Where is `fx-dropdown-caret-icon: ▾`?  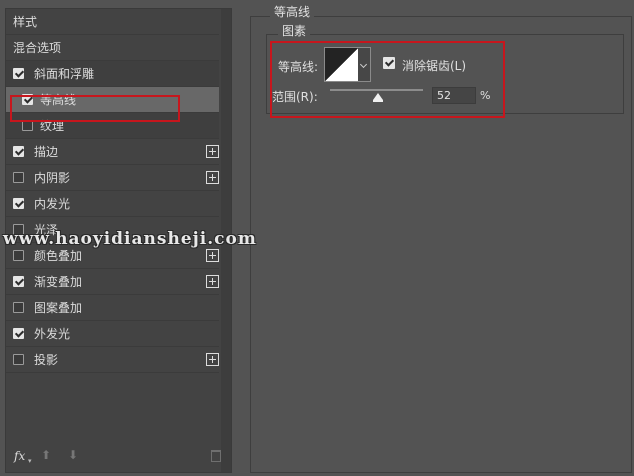
fx-dropdown-caret-icon: ▾ is located at coordinates (30, 461).